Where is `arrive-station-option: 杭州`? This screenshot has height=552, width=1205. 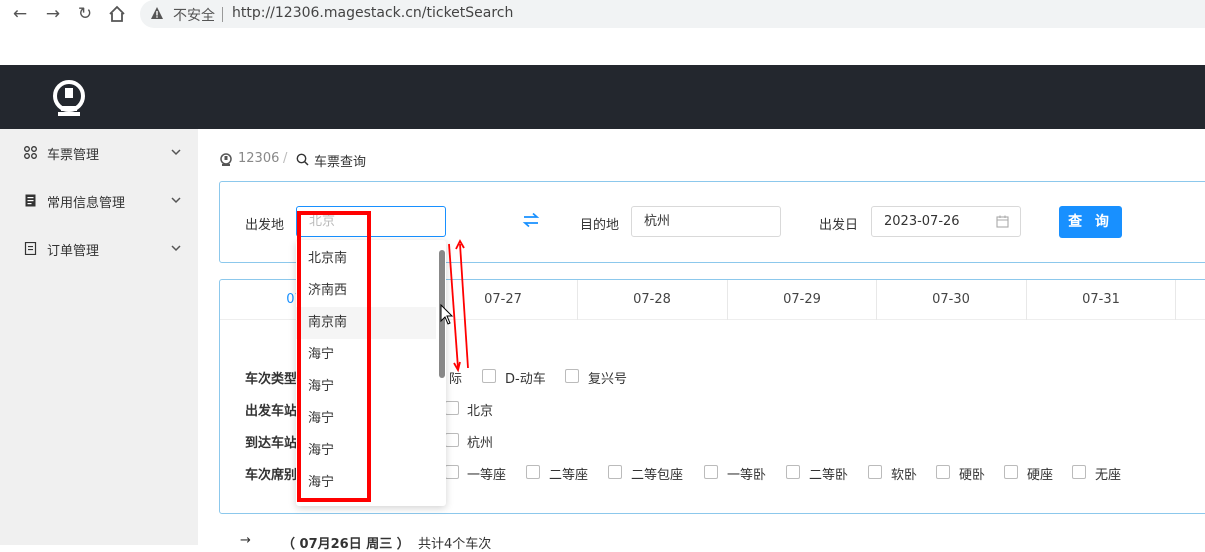
arrive-station-option: 杭州 is located at coordinates (480, 443).